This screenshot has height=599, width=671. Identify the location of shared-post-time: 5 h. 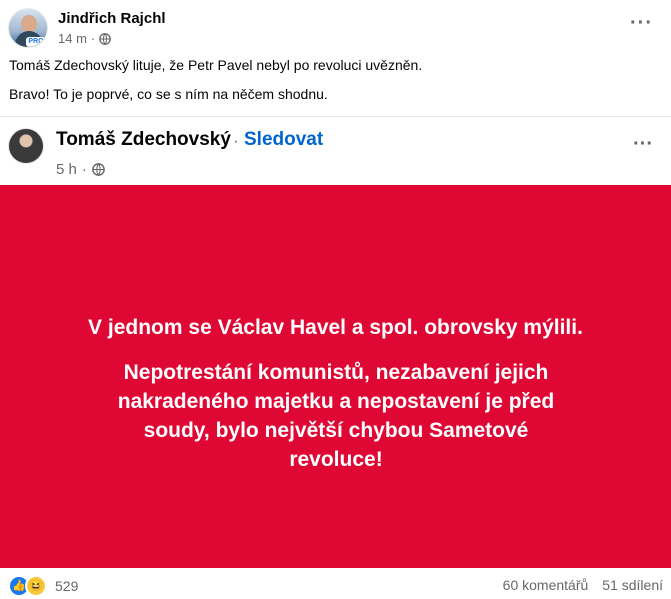
(66, 169).